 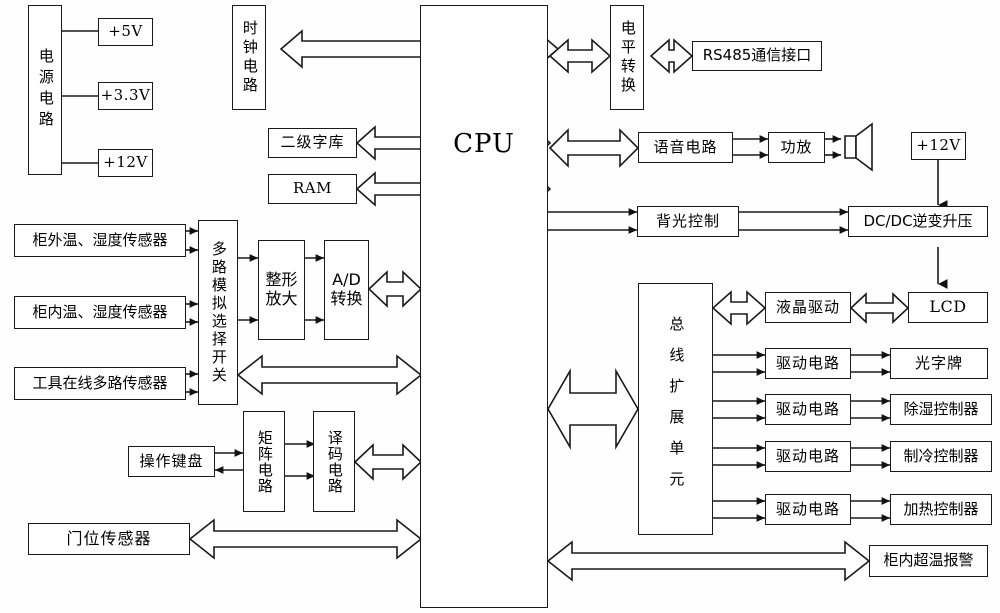 What do you see at coordinates (708, 561) in the screenshot?
I see `conn-cpu-overtemp` at bounding box center [708, 561].